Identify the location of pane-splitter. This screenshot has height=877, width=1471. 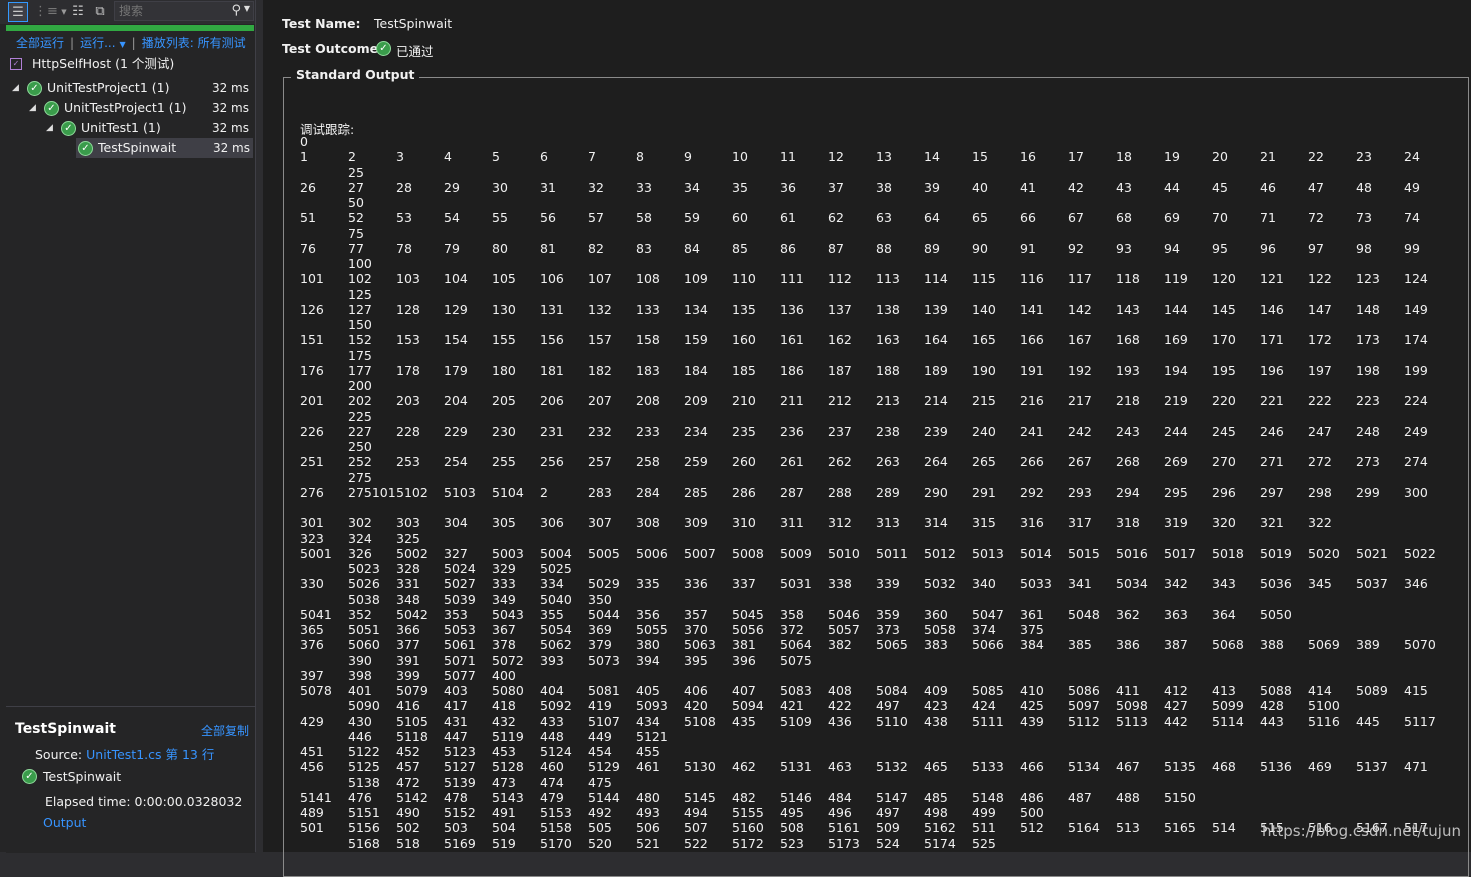
(259, 426).